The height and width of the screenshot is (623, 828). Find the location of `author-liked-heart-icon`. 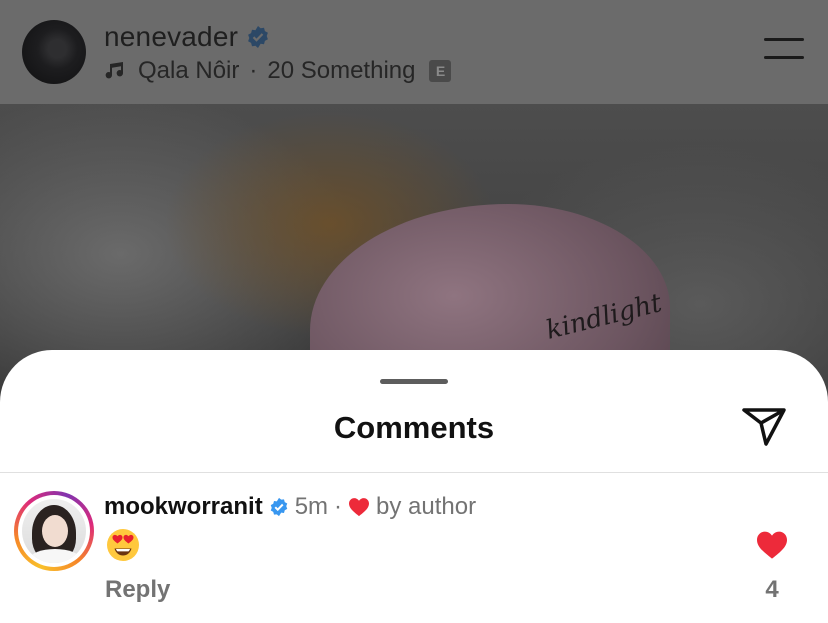

author-liked-heart-icon is located at coordinates (359, 507).